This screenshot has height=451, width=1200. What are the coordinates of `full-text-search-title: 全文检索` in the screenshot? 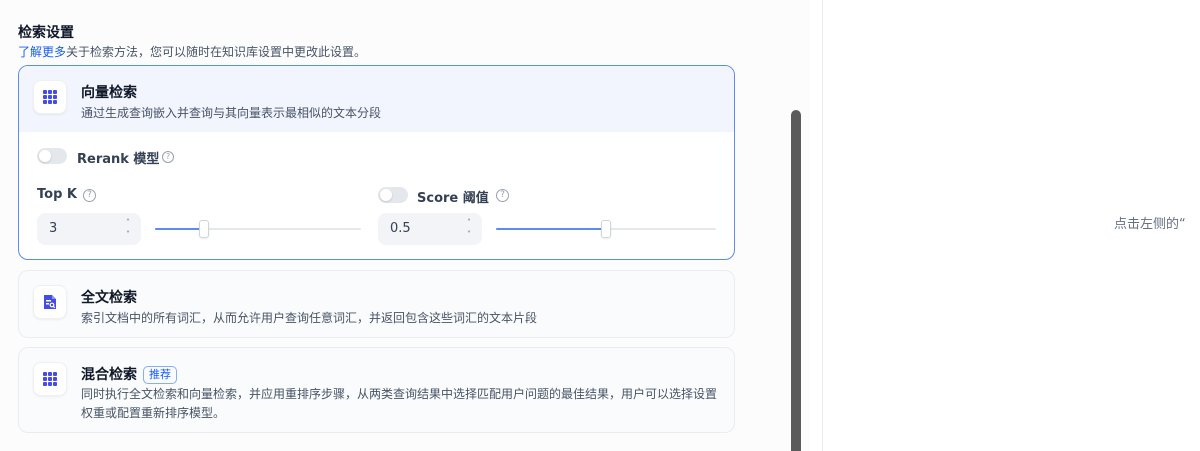 It's located at (109, 298).